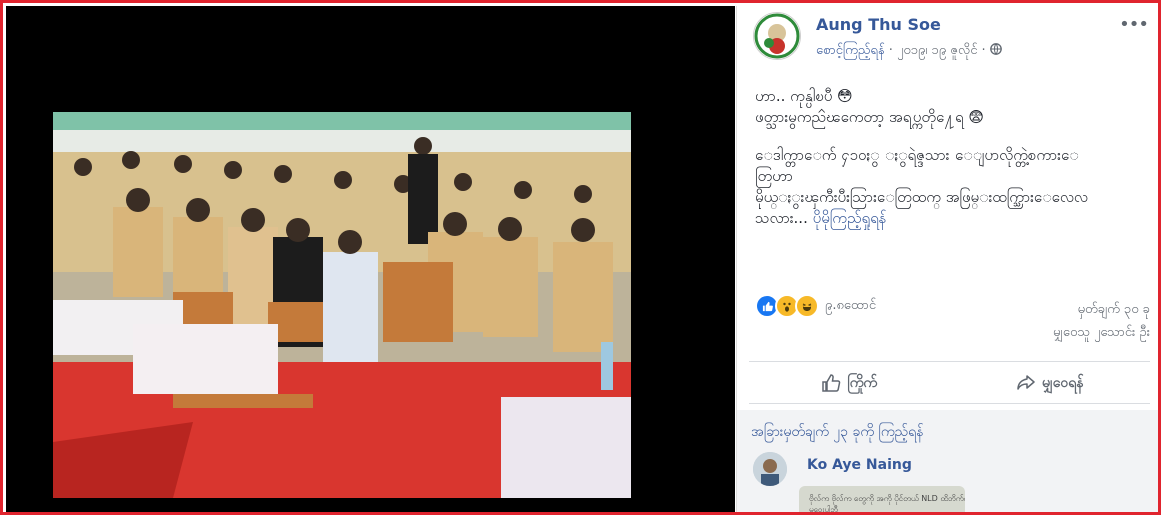  I want to click on like-label: ကြိုက်, so click(862, 382).